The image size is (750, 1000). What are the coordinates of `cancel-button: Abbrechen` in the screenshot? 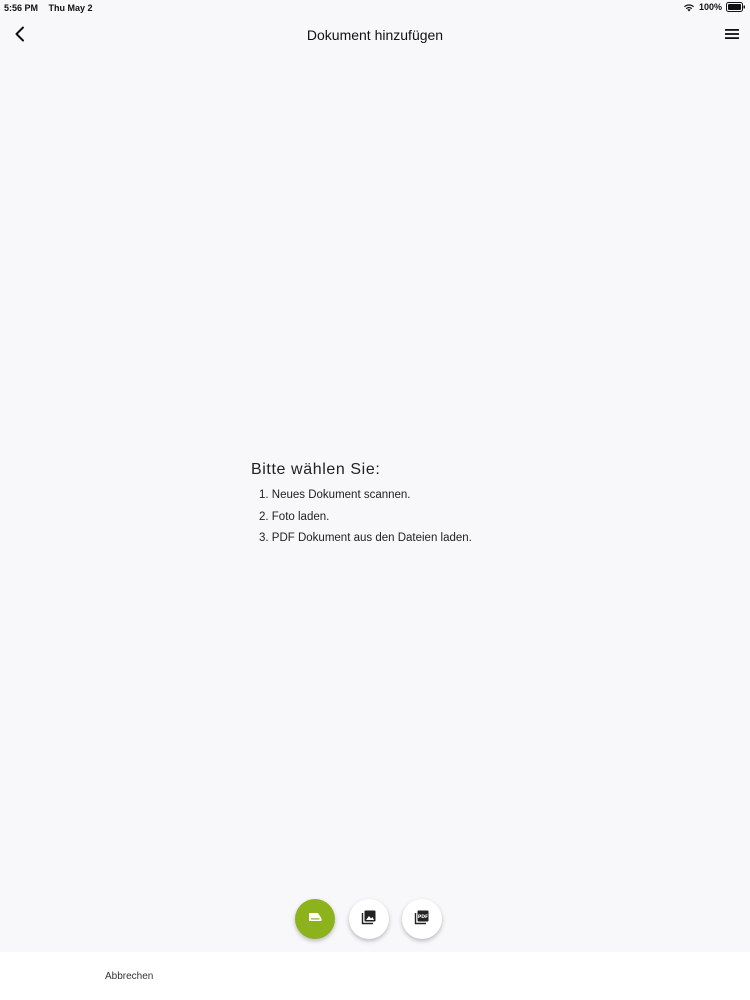 It's located at (129, 976).